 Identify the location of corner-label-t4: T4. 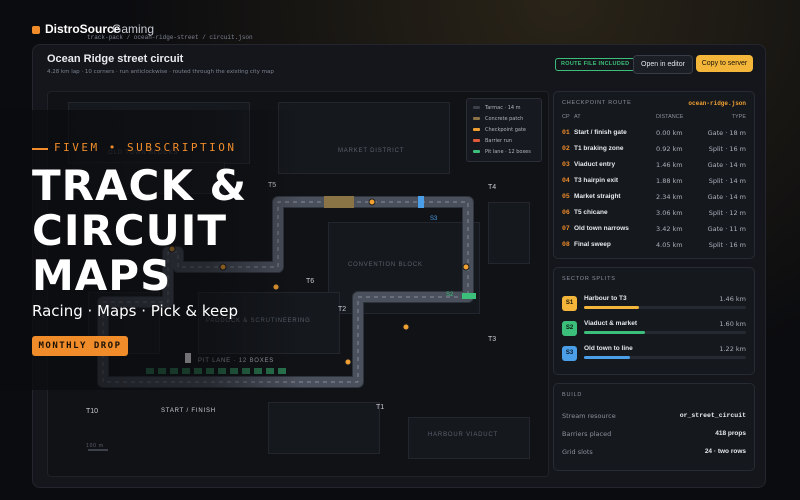
(492, 187).